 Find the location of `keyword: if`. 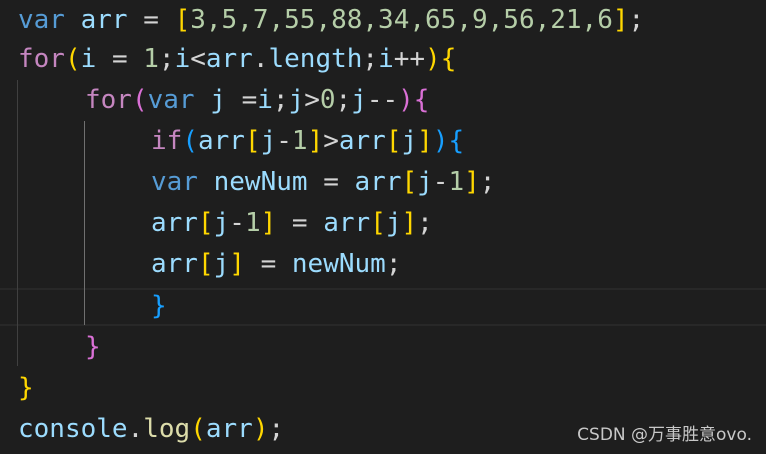

keyword: if is located at coordinates (167, 141).